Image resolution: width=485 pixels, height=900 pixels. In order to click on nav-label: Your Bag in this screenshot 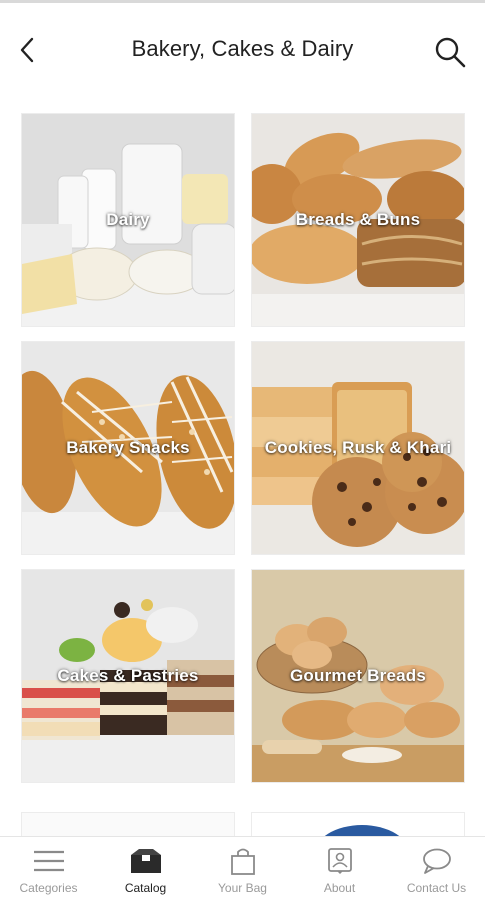, I will do `click(242, 888)`.